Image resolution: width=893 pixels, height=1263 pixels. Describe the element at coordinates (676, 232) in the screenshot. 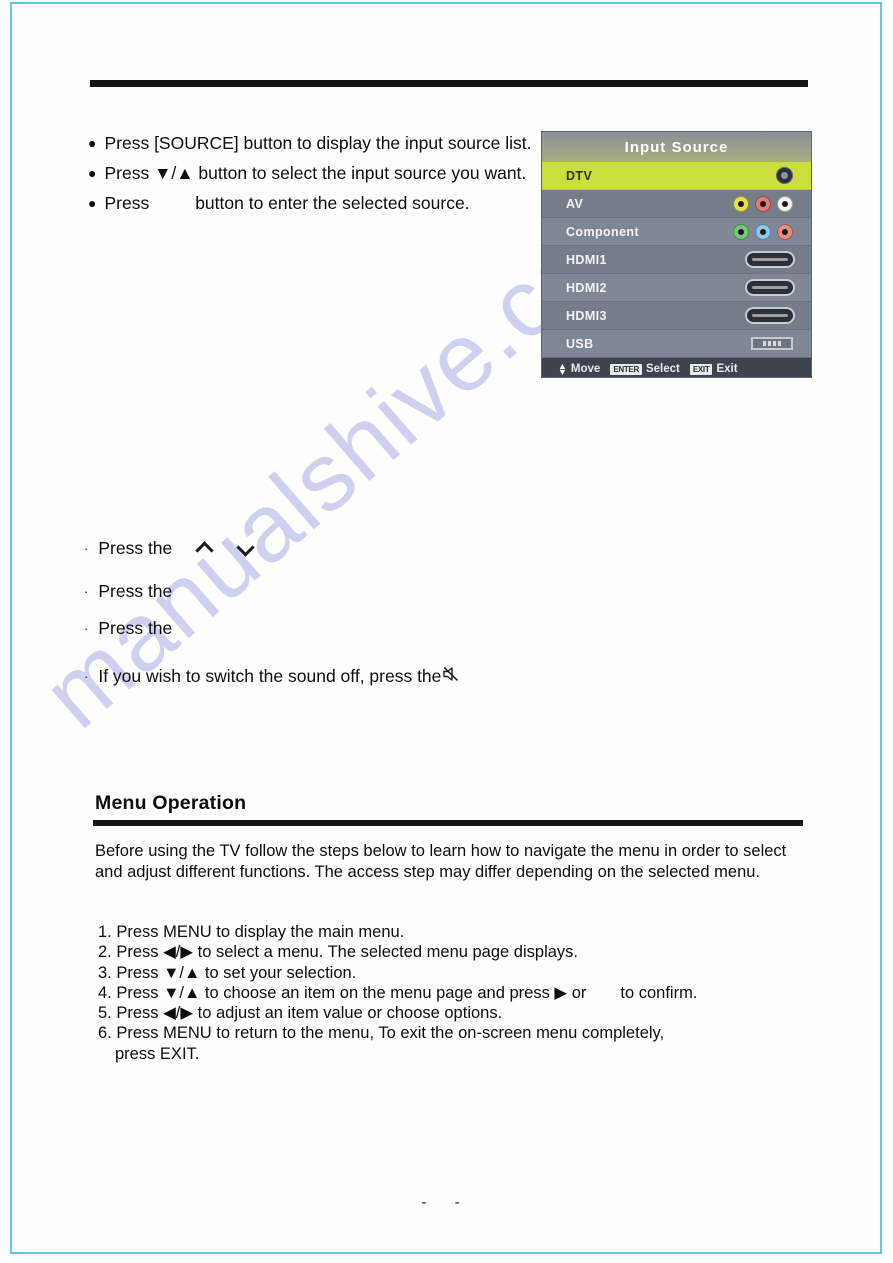

I see `osd-row-component: Component` at that location.